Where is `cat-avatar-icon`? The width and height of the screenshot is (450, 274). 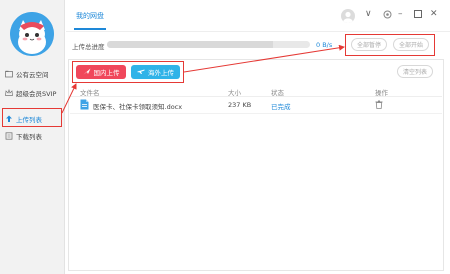
cat-avatar-icon is located at coordinates (32, 34).